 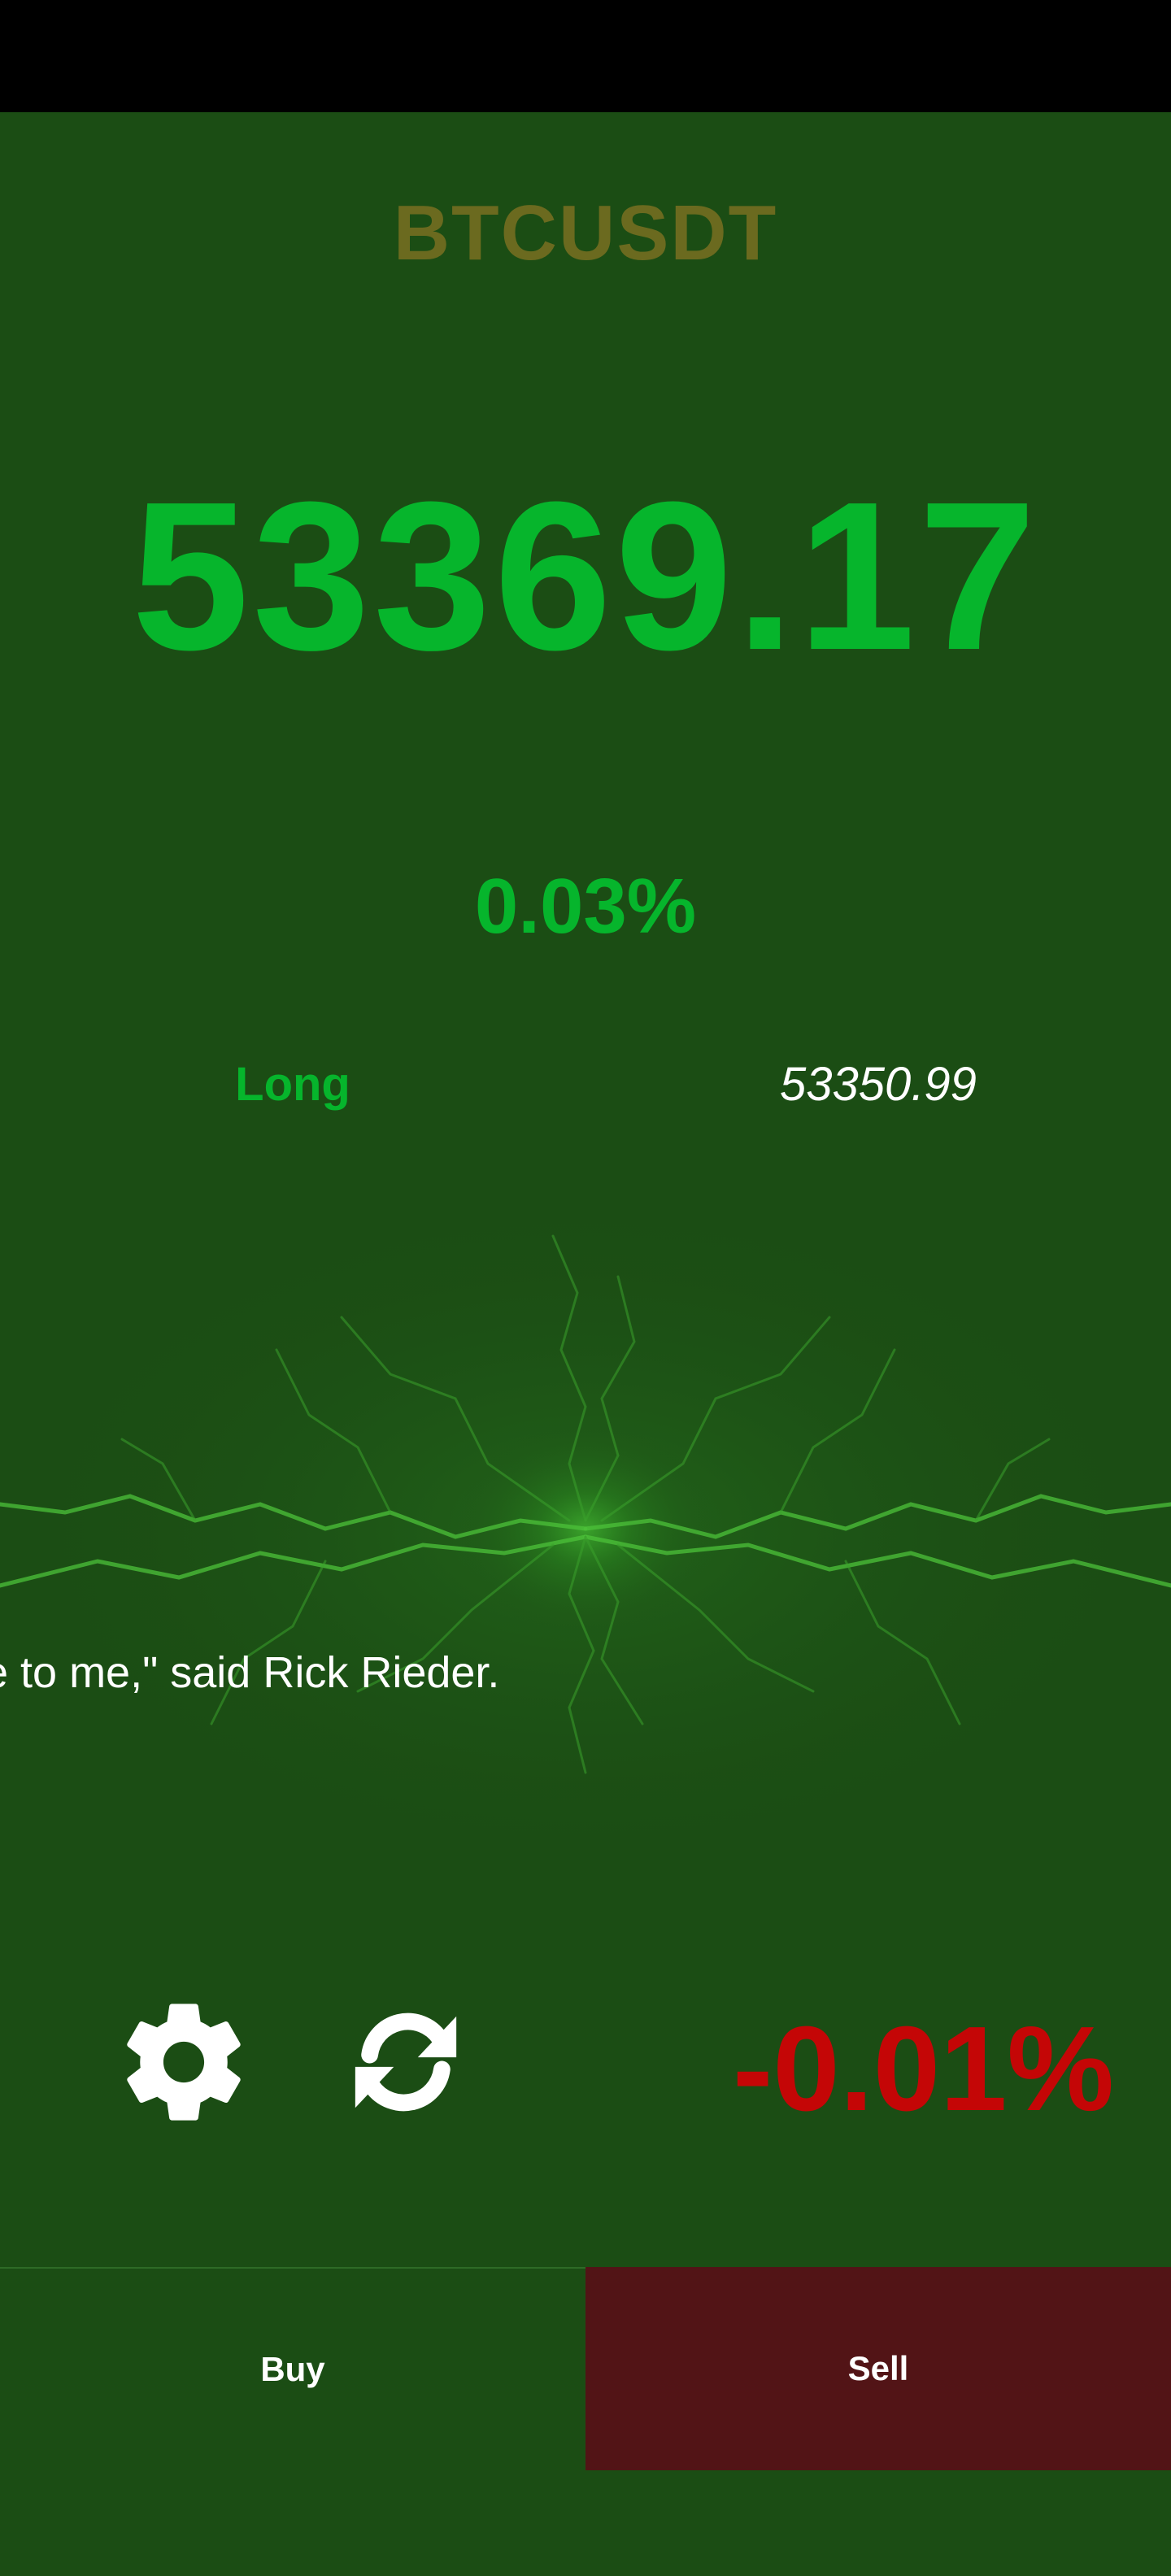 I want to click on buy-button: Buy, so click(x=293, y=2369).